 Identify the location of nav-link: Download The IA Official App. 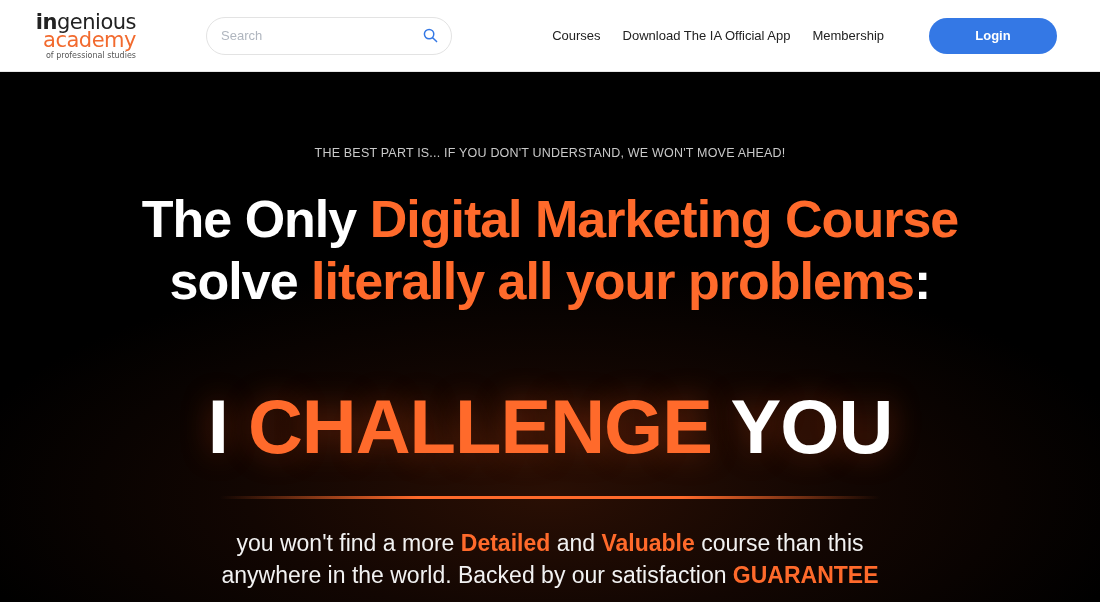
(706, 35).